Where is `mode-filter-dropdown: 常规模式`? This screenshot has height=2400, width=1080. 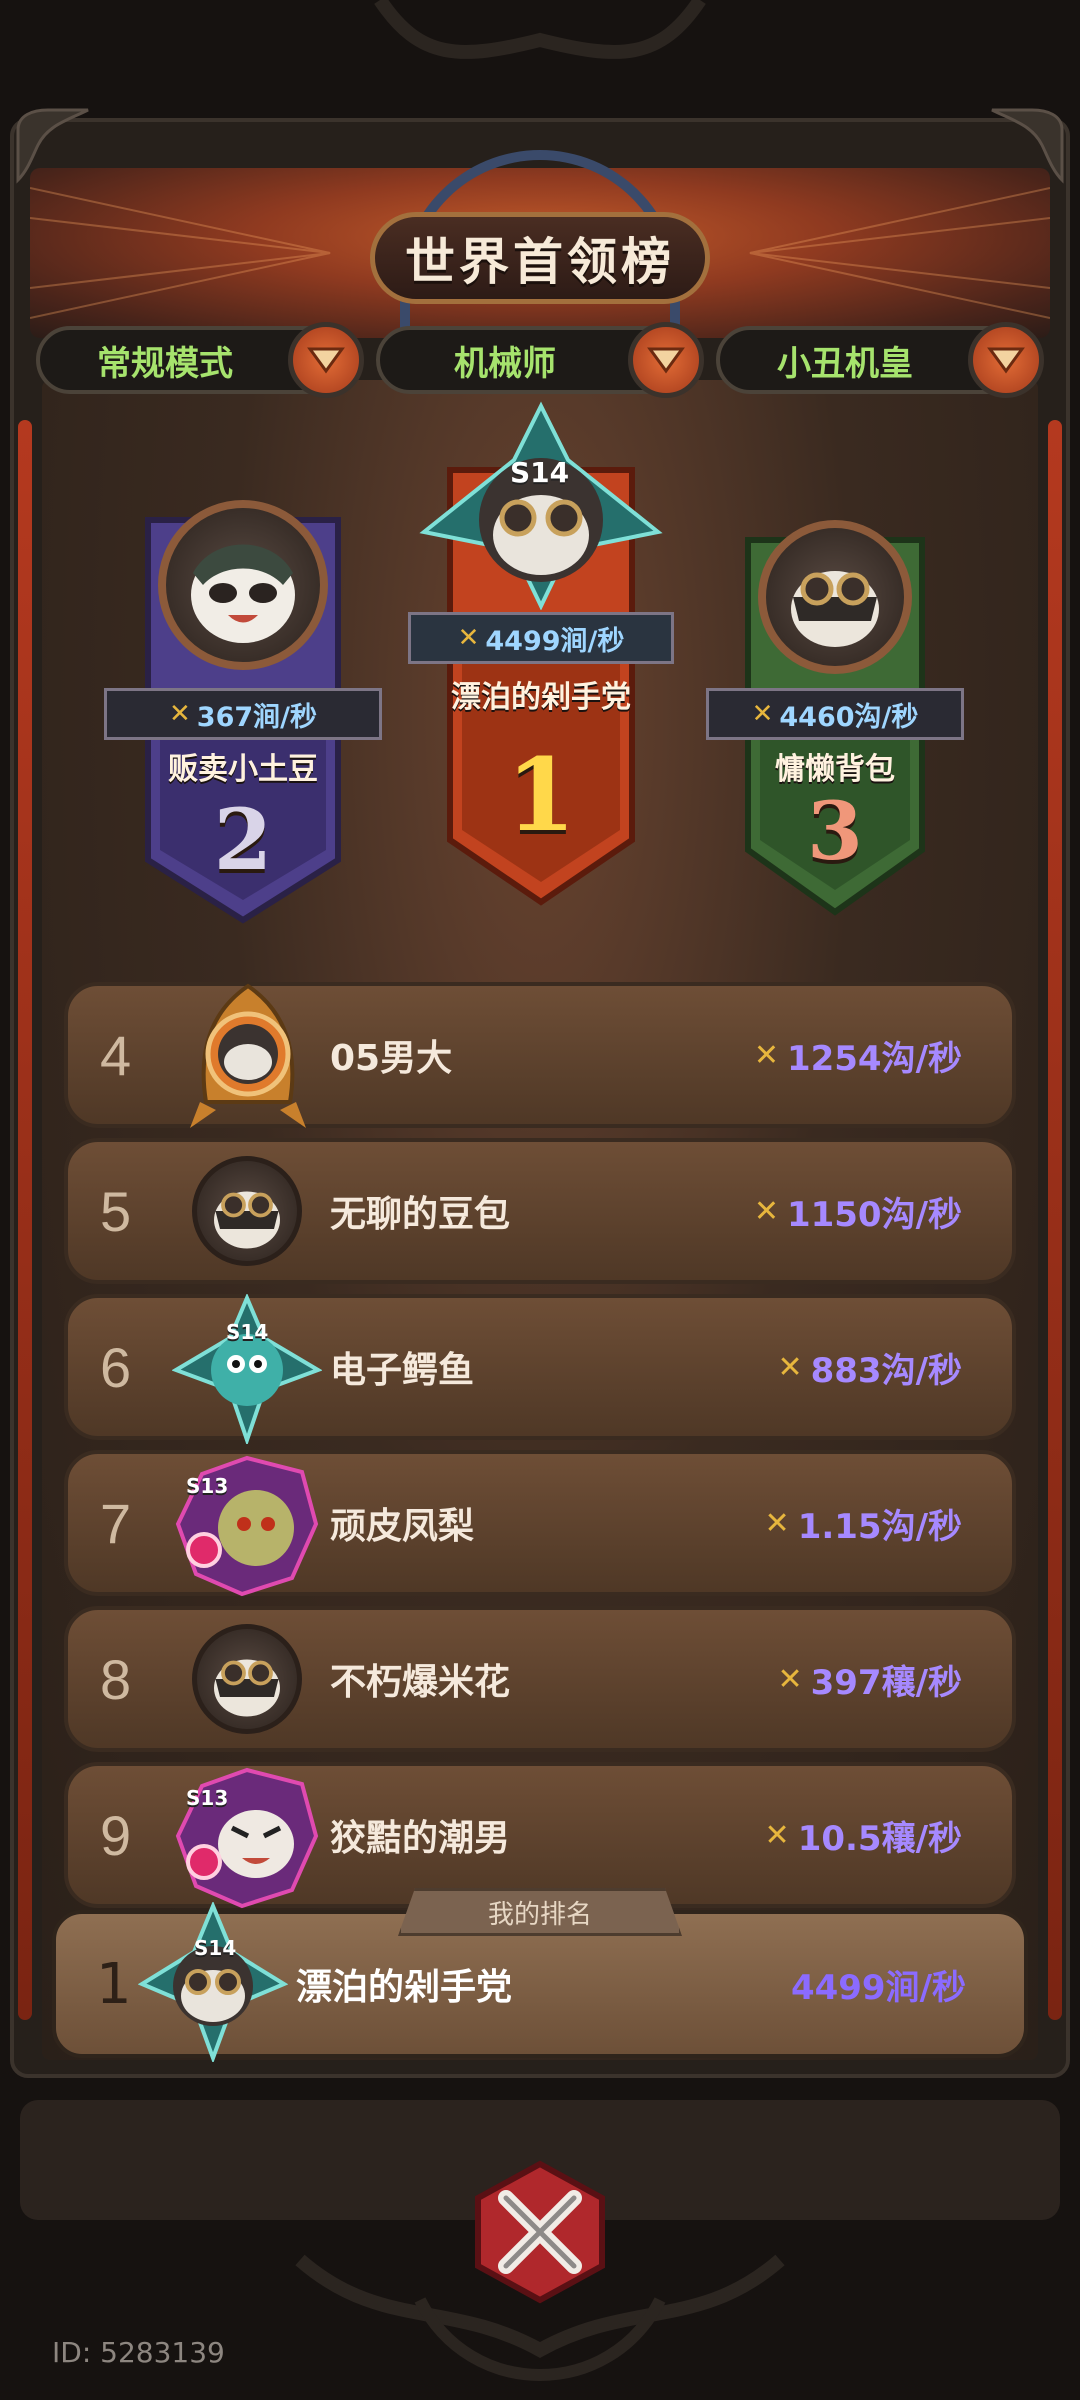
mode-filter-dropdown: 常规模式 is located at coordinates (200, 360).